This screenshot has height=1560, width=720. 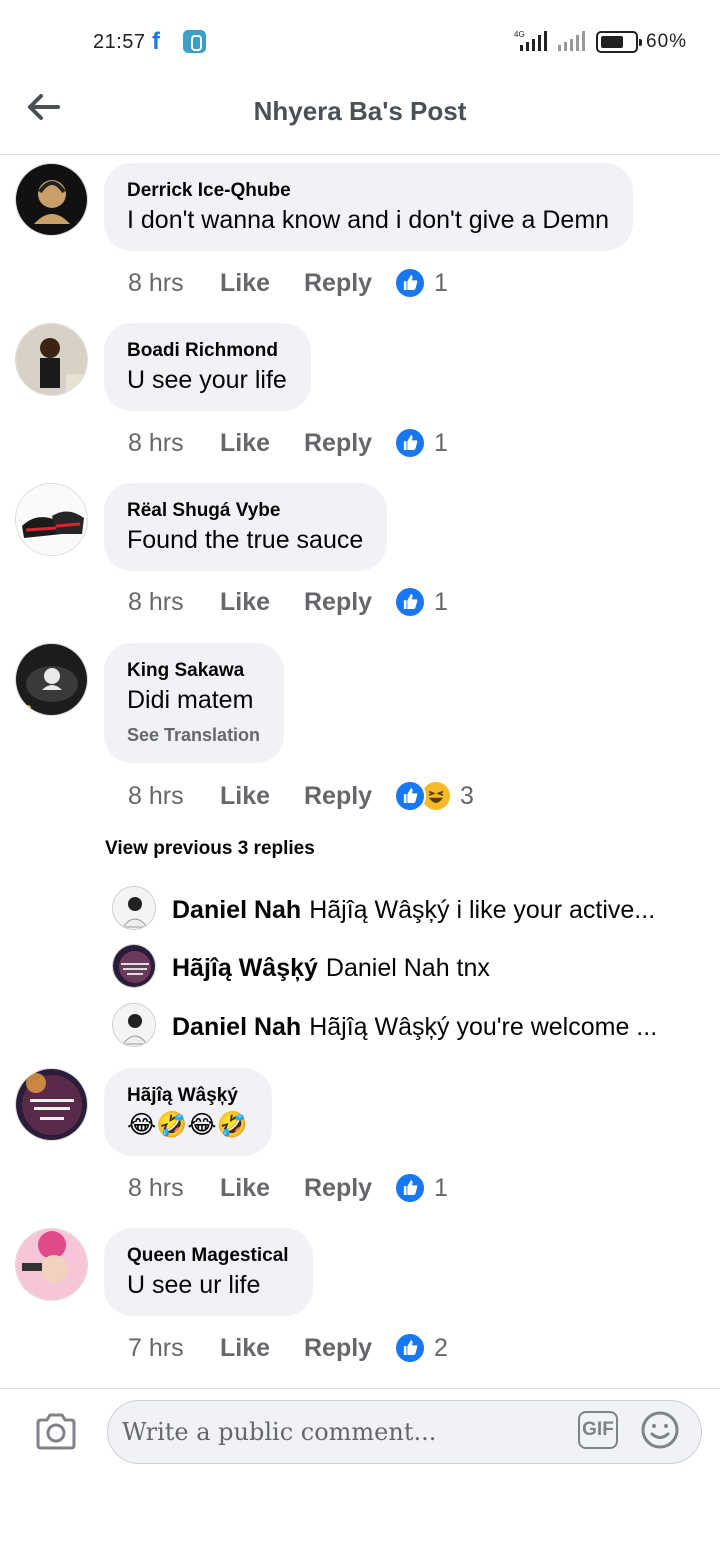 I want to click on comment-author: Queen Magestical, so click(x=208, y=1256).